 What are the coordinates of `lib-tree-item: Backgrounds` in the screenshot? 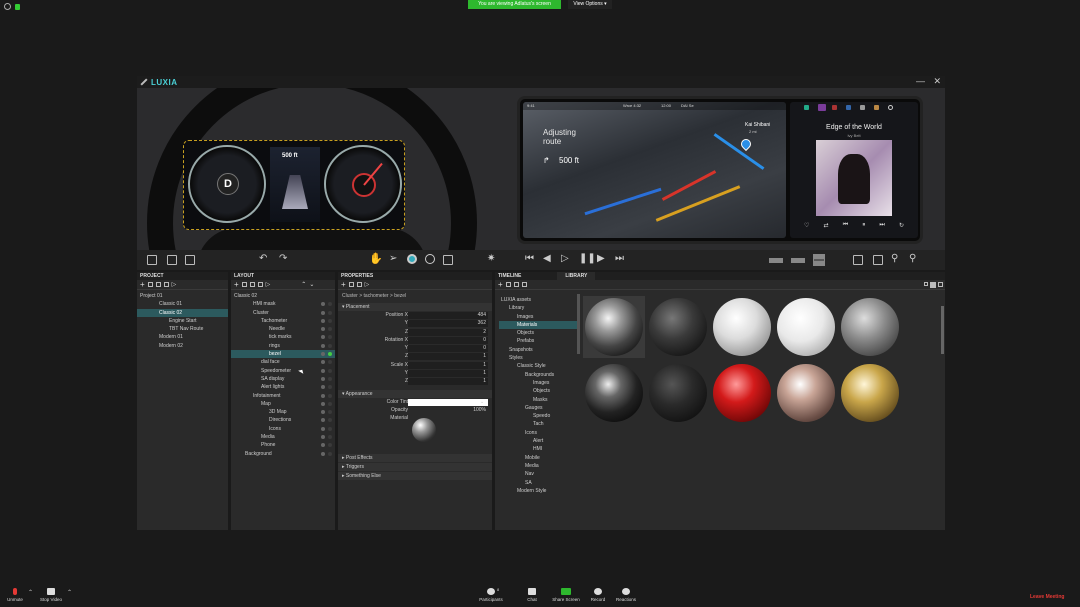 It's located at (539, 375).